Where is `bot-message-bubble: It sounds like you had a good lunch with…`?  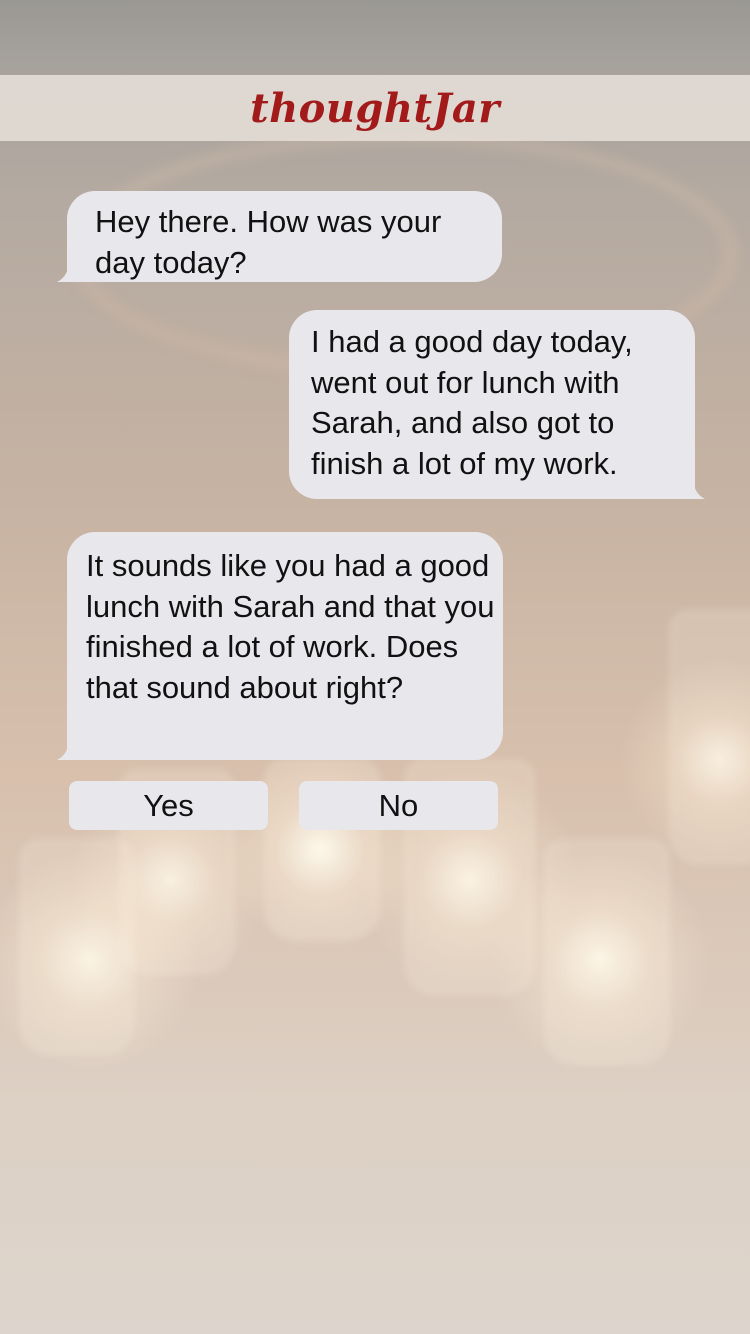 bot-message-bubble: It sounds like you had a good lunch with… is located at coordinates (280, 646).